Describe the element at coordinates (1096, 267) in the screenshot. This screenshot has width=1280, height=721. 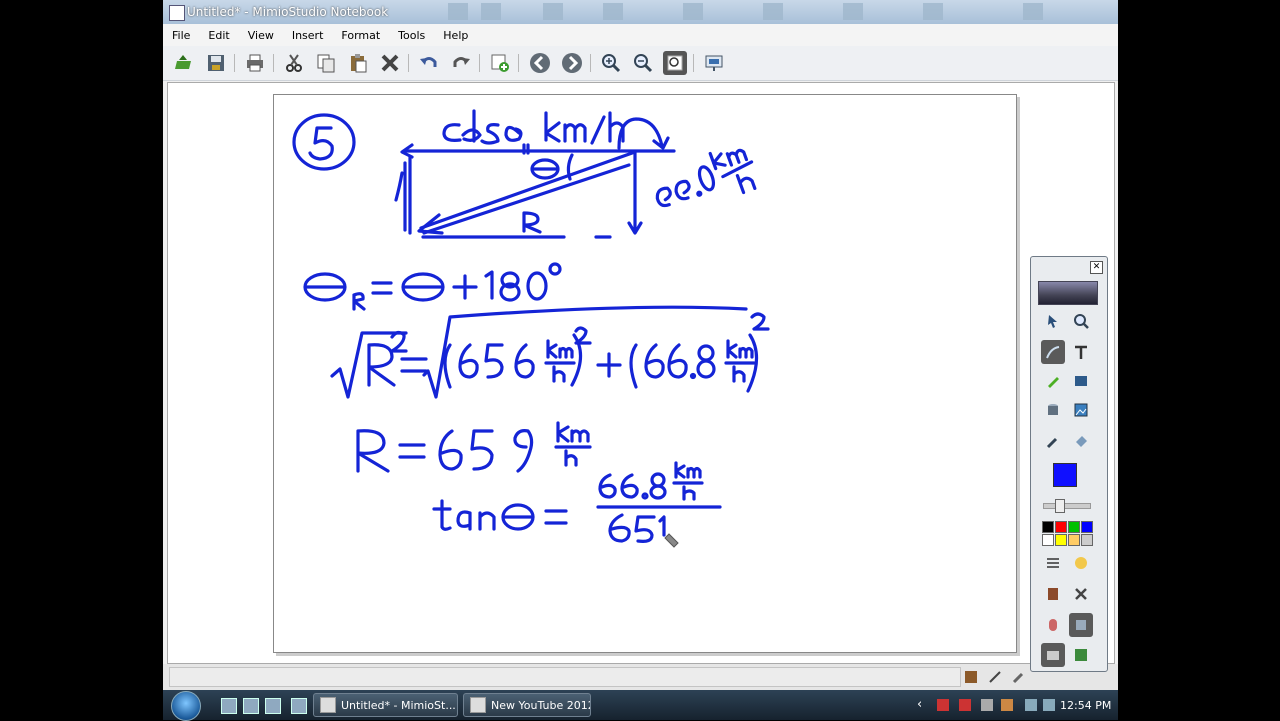
I see `palette-close-icon: ✕` at that location.